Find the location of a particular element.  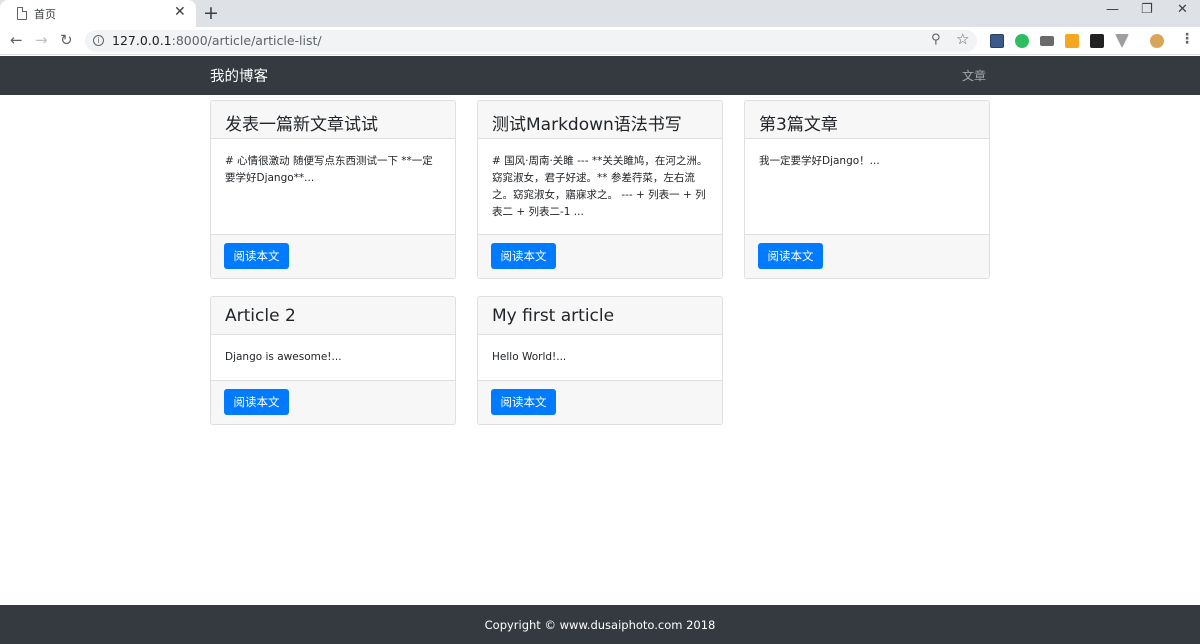

site-footer: Copyright © www.dusaiphoto.com 2018 is located at coordinates (600, 624).